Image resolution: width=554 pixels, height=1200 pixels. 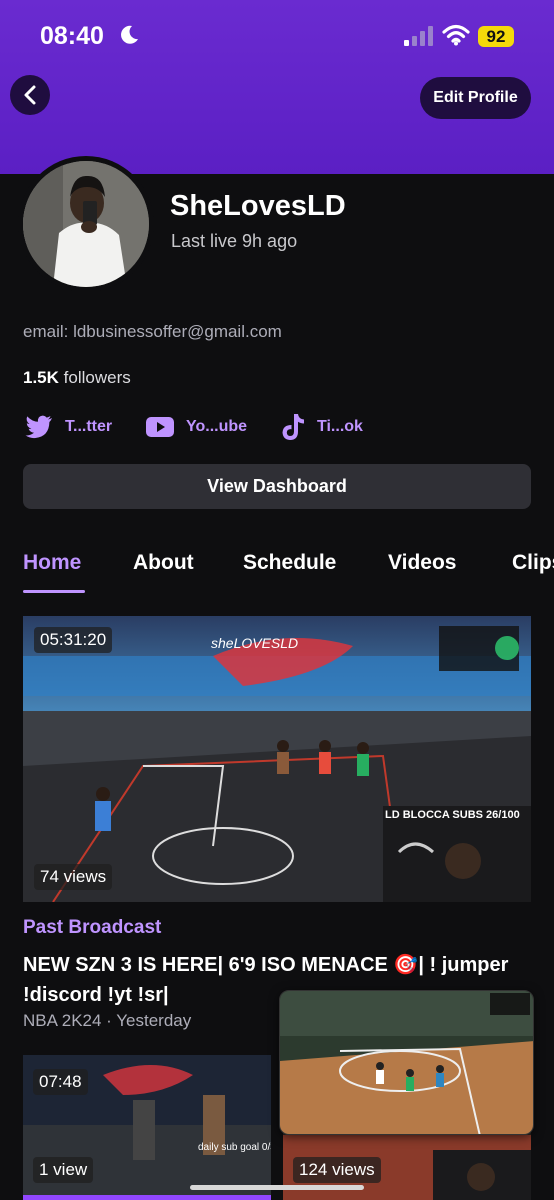 I want to click on moon-icon, so click(x=129, y=34).